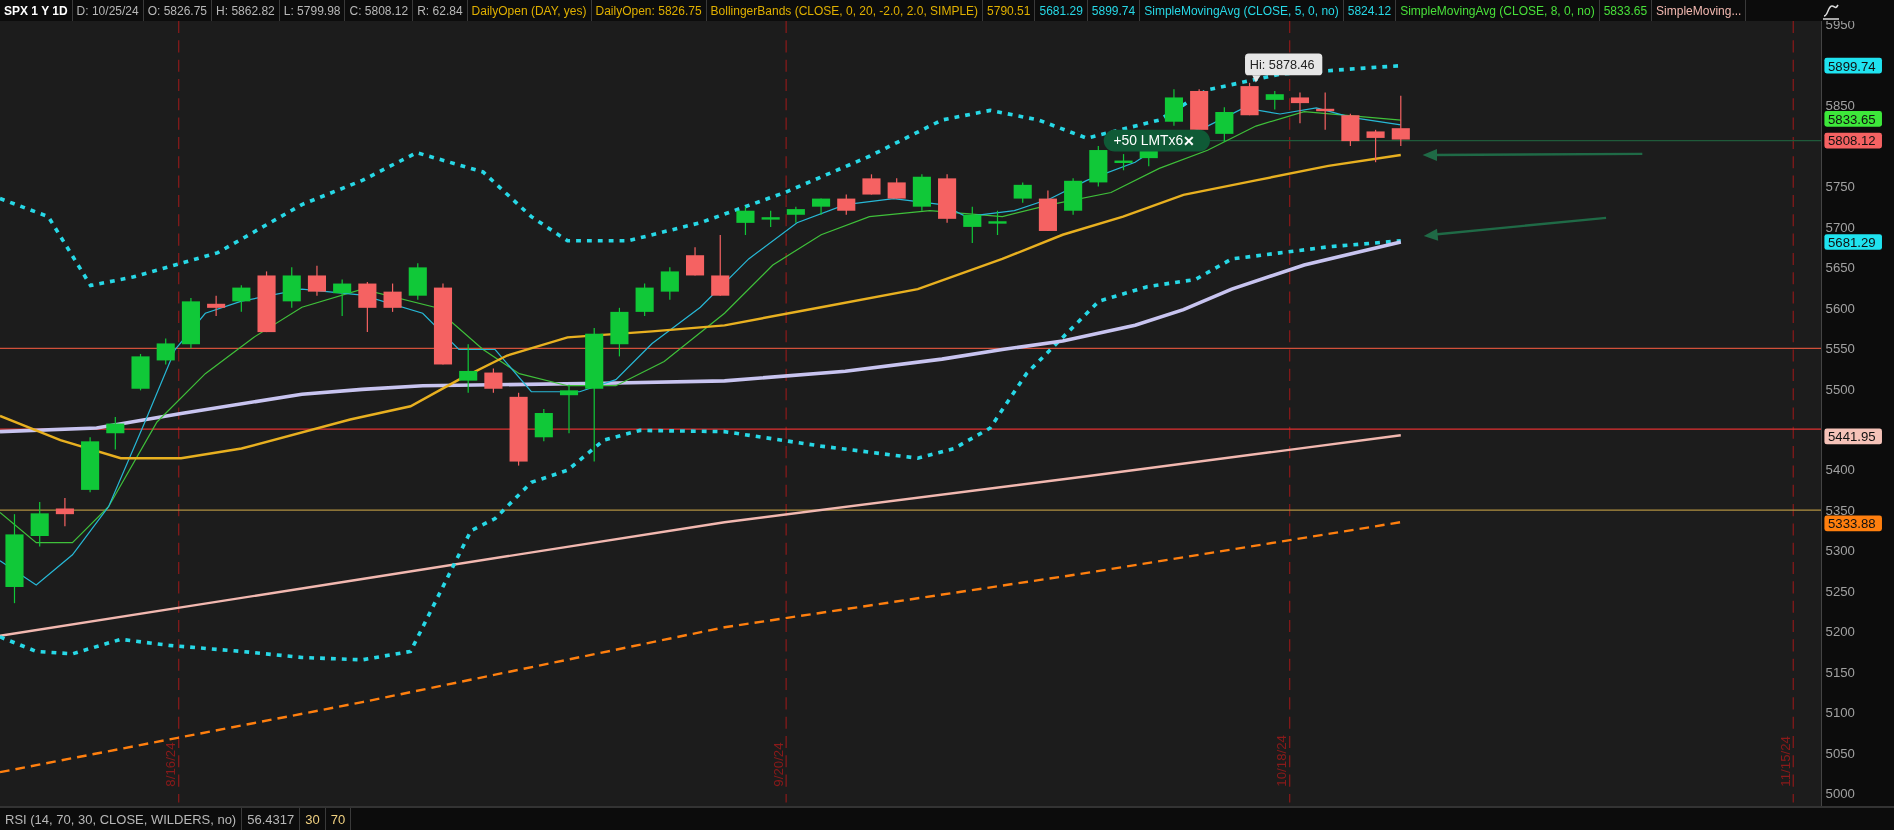 The width and height of the screenshot is (1894, 830). Describe the element at coordinates (1840, 591) in the screenshot. I see `axis-tick-label: 5250` at that location.